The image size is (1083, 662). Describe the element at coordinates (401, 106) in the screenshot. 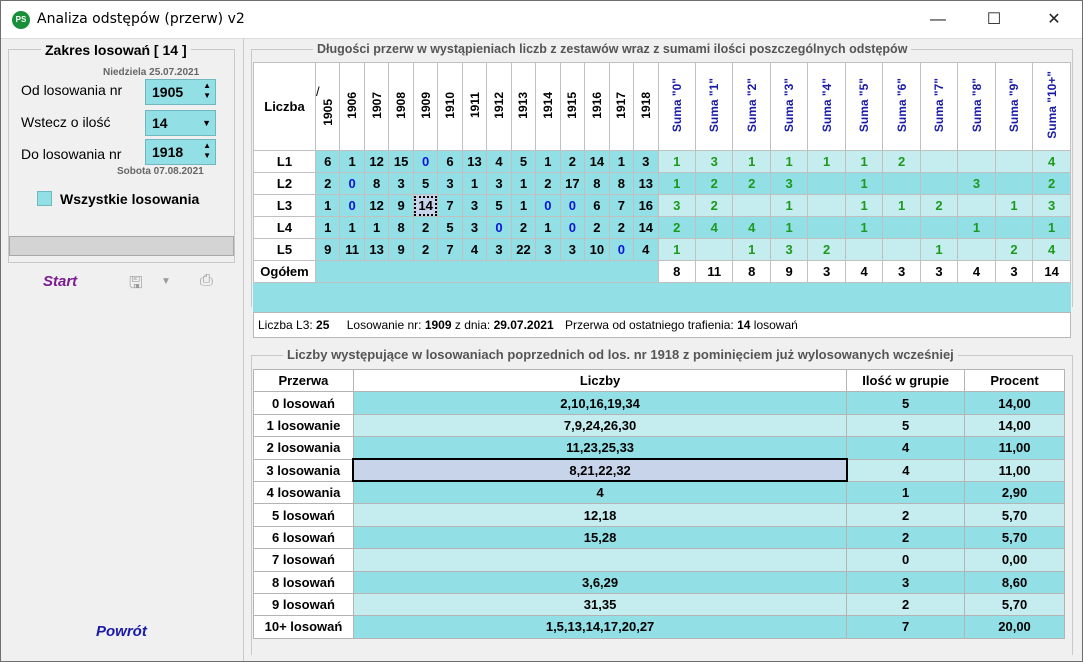

I see `draw-column-header: 1908` at that location.